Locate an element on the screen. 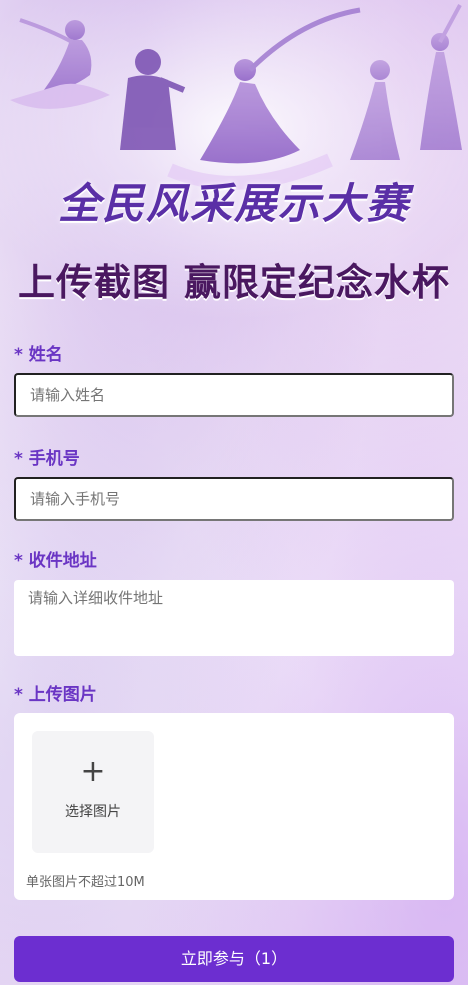  phone-label: * 手机号 is located at coordinates (47, 459).